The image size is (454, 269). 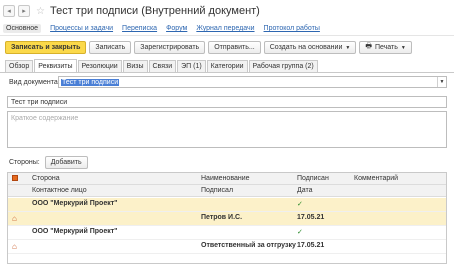 I want to click on nav-link-transfer-log: Журнал передачи, so click(x=225, y=28).